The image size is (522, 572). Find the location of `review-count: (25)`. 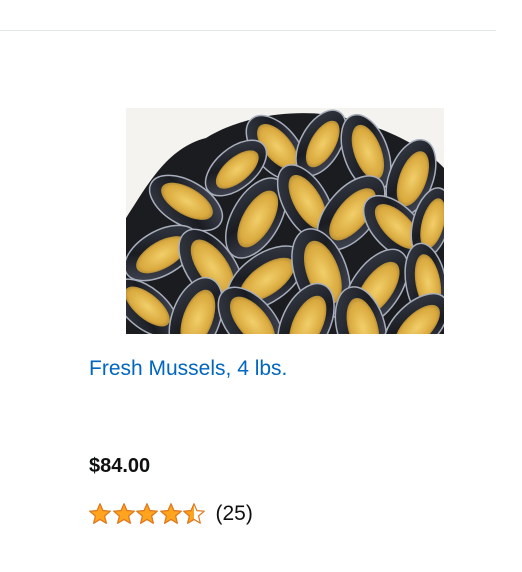

review-count: (25) is located at coordinates (234, 514).